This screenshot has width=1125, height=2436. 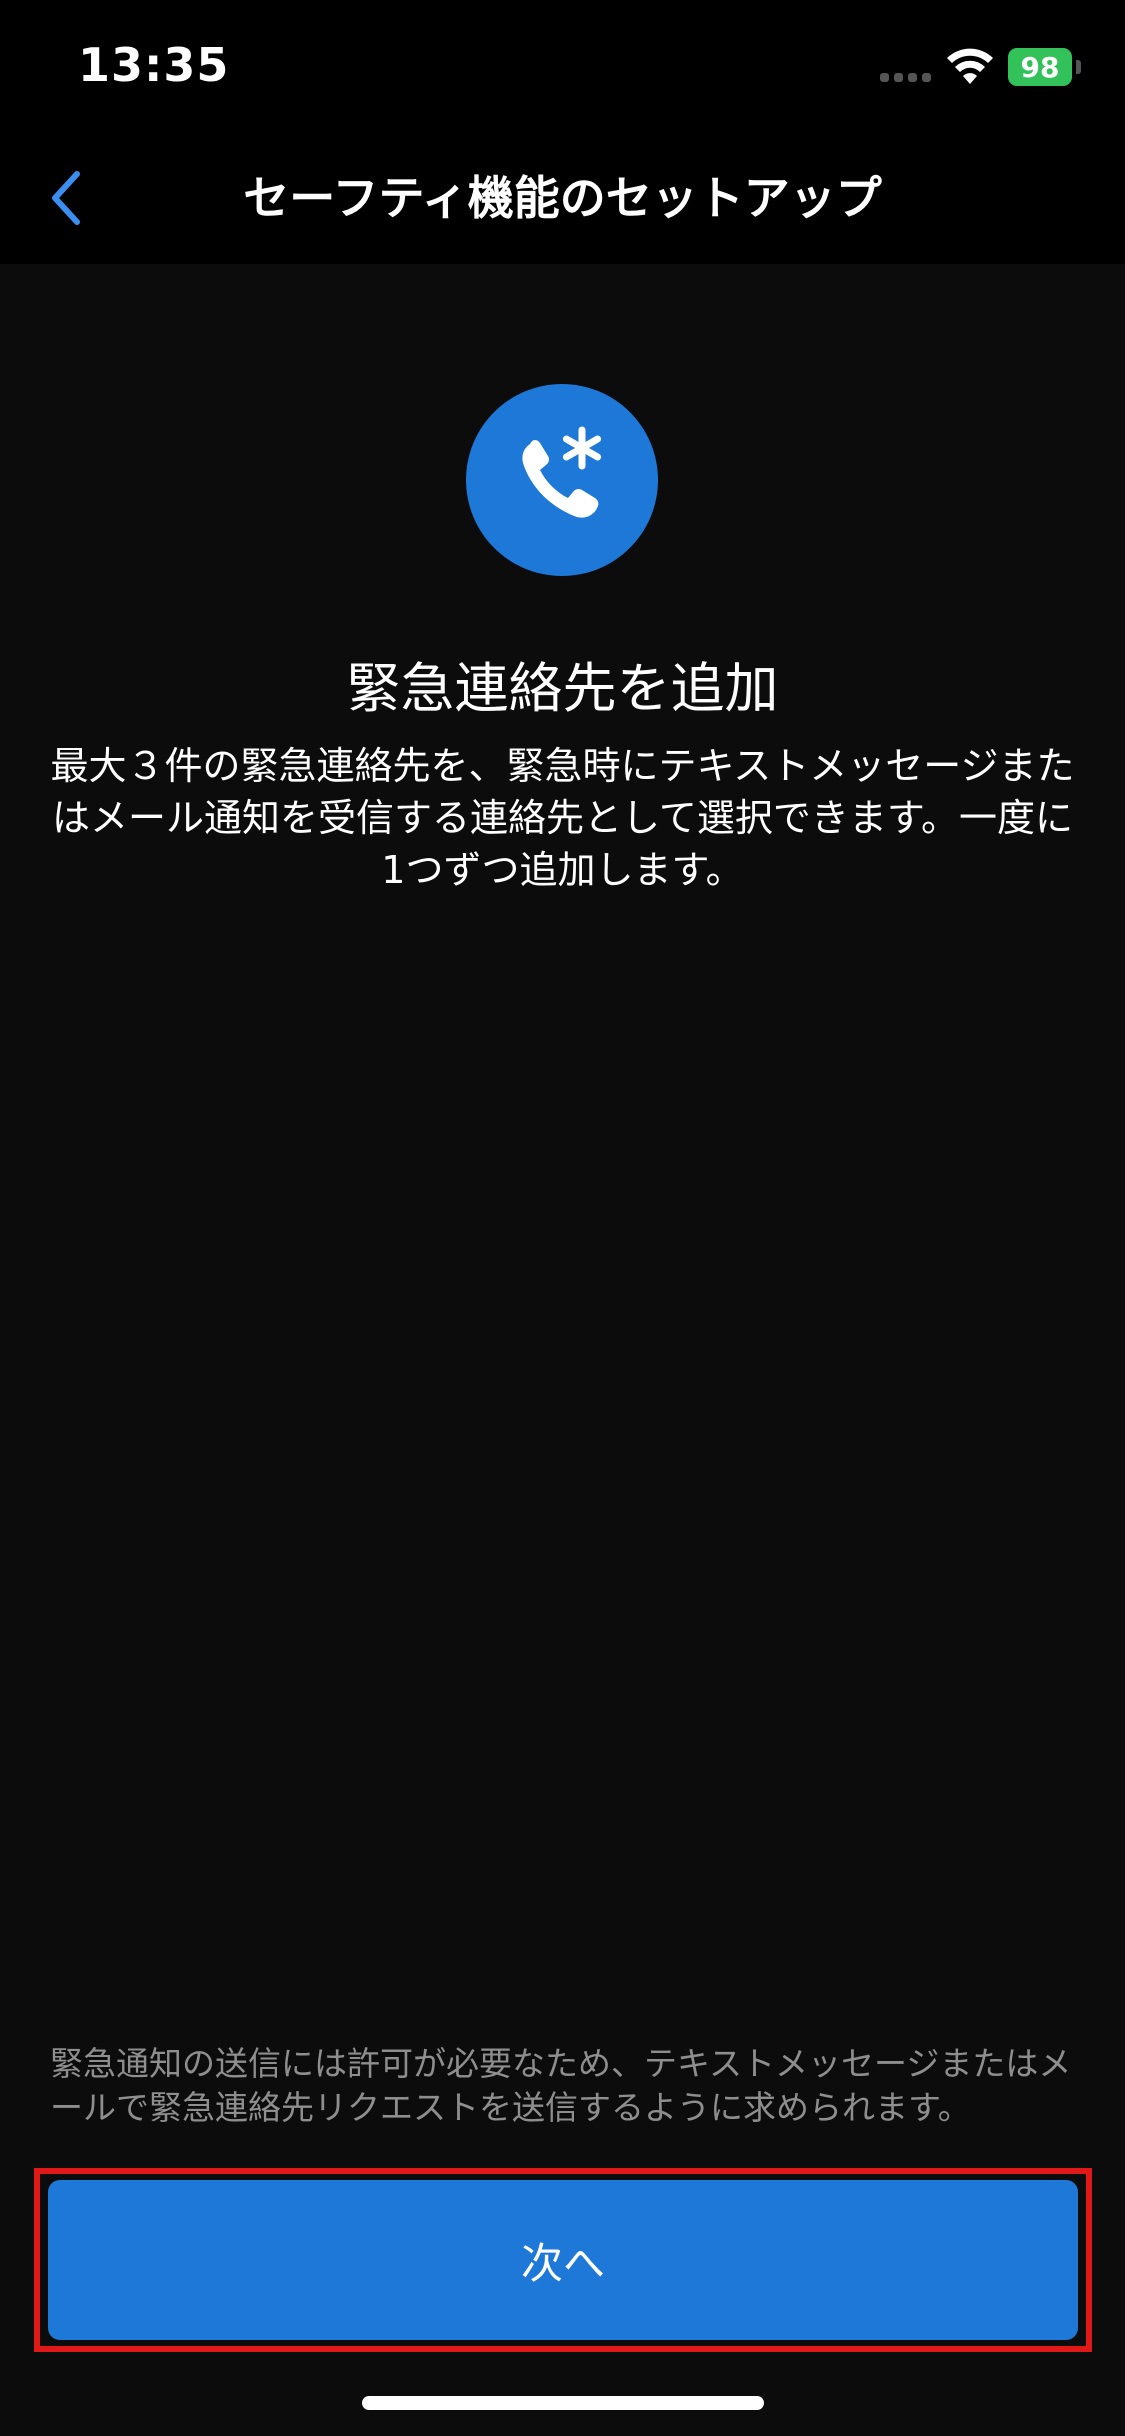 What do you see at coordinates (562, 66) in the screenshot?
I see `status-bar: 13:35 98` at bounding box center [562, 66].